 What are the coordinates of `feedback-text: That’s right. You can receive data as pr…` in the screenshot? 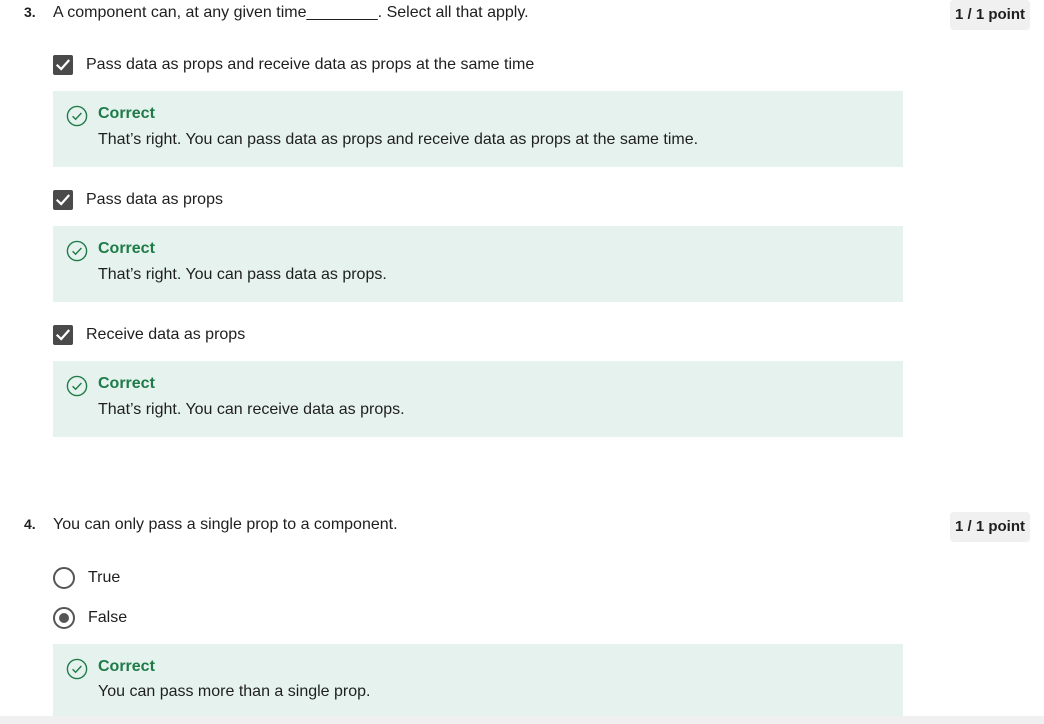 It's located at (251, 409).